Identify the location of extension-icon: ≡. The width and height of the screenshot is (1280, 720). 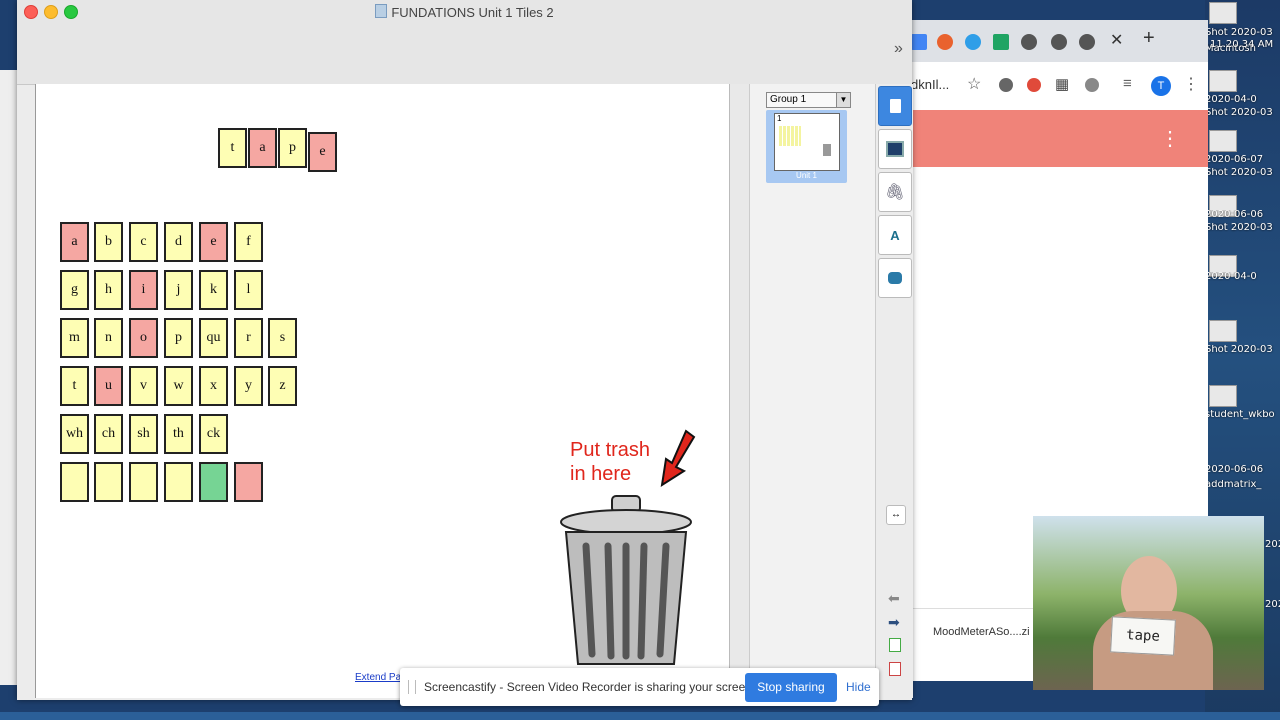
(1127, 83).